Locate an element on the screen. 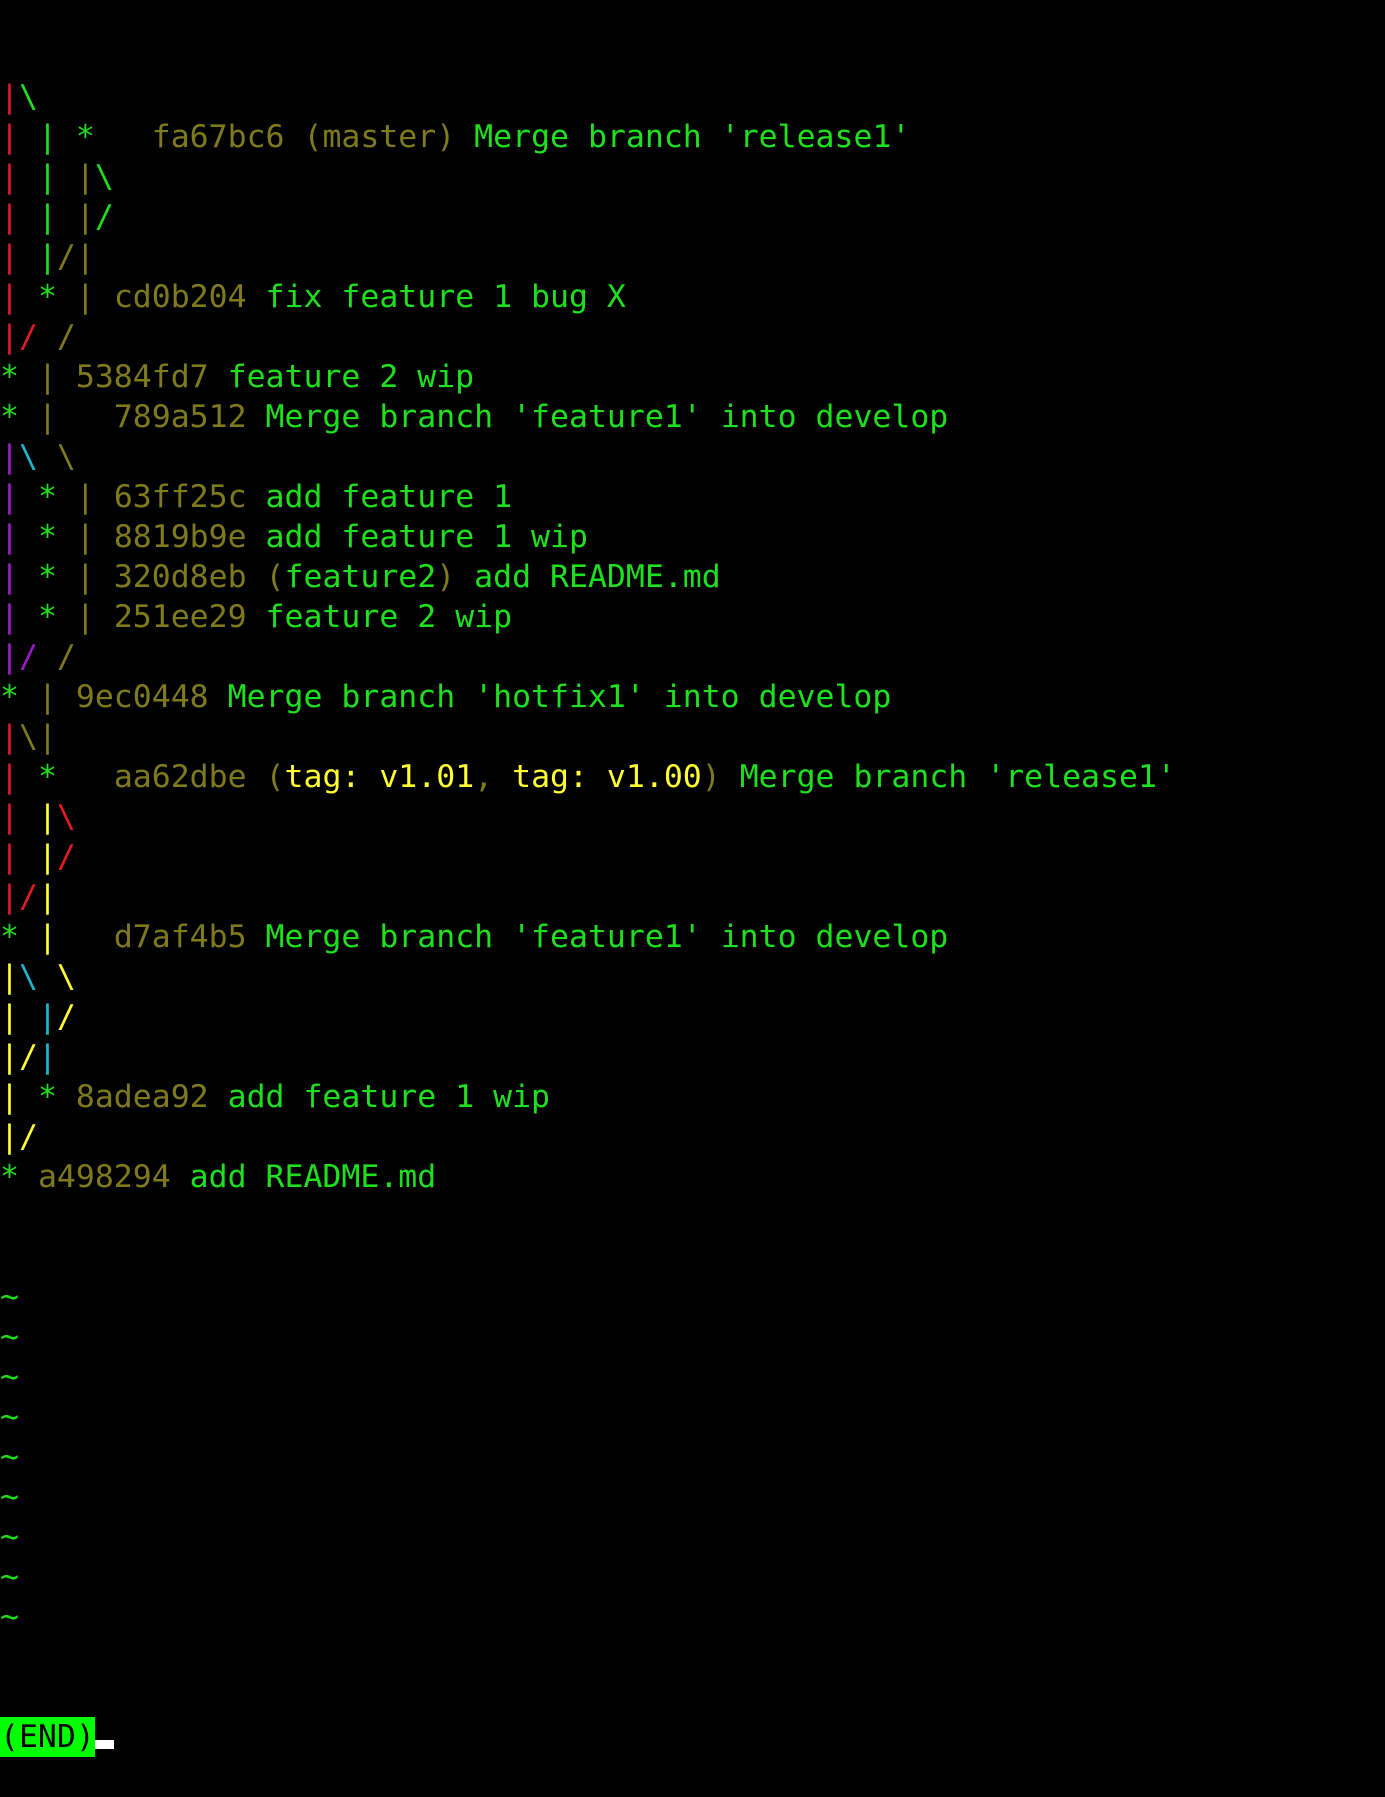  log-line: | * 8adea92 add feature 1 wip is located at coordinates (692, 1097).